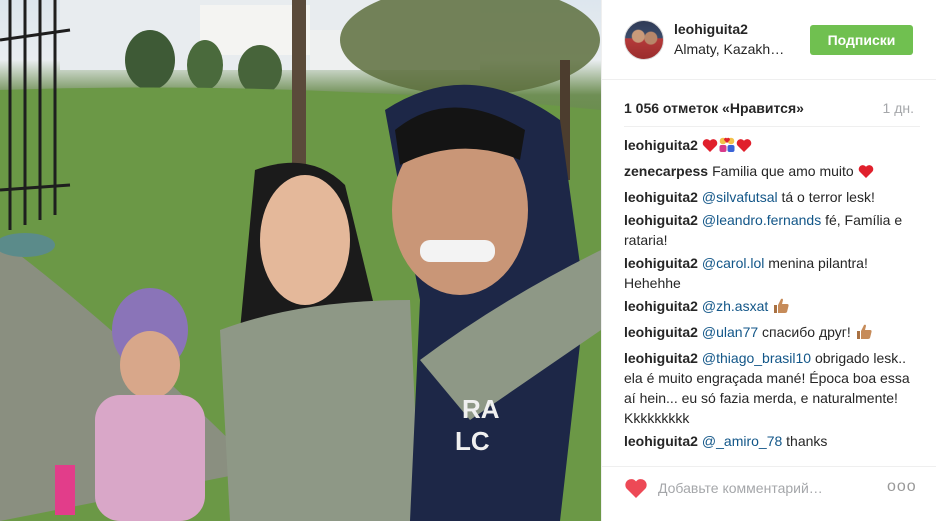 The image size is (936, 521). I want to click on svg-text: LC, so click(472, 441).